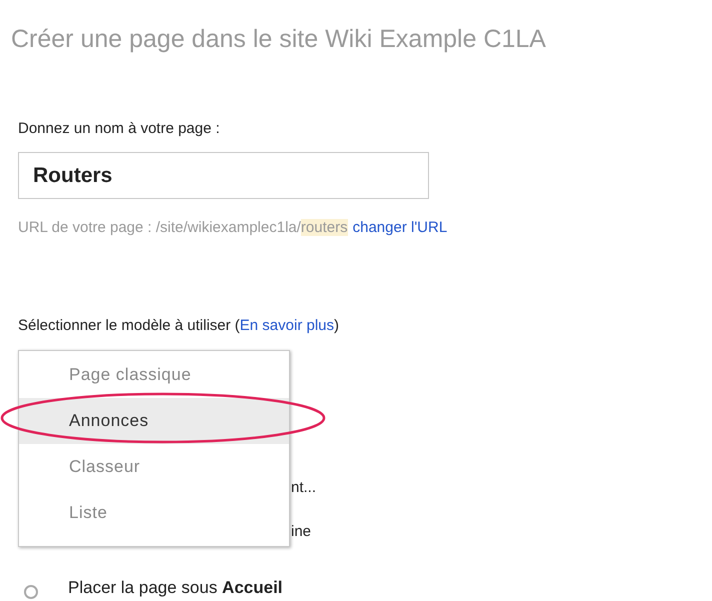  I want to click on dropdown-option: Page classique, so click(154, 375).